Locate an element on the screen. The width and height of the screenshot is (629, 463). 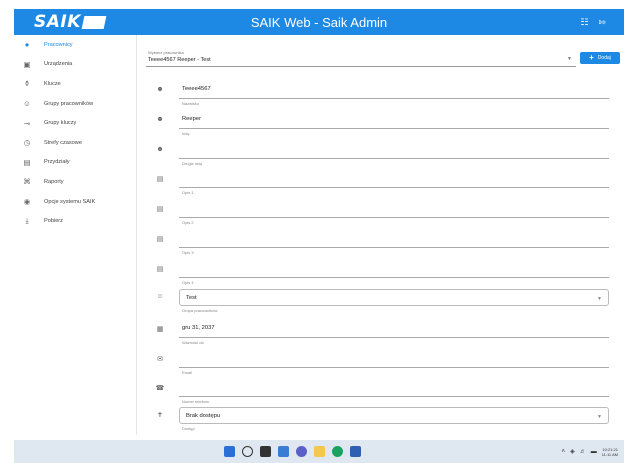
field-waznosc-do: ▦ gru 31, 2037 Ważność do is located at coordinates (387, 334).